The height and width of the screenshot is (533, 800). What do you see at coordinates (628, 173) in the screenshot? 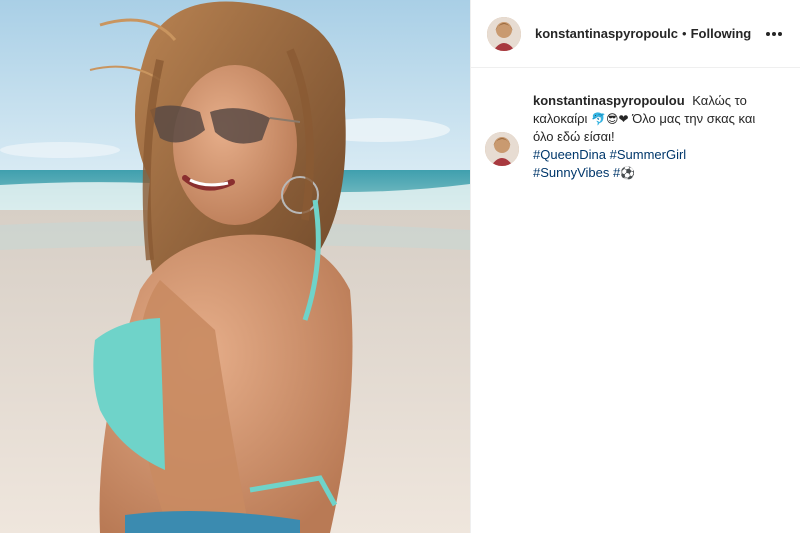
I see `soccer-ball-emoji: ⚽` at bounding box center [628, 173].